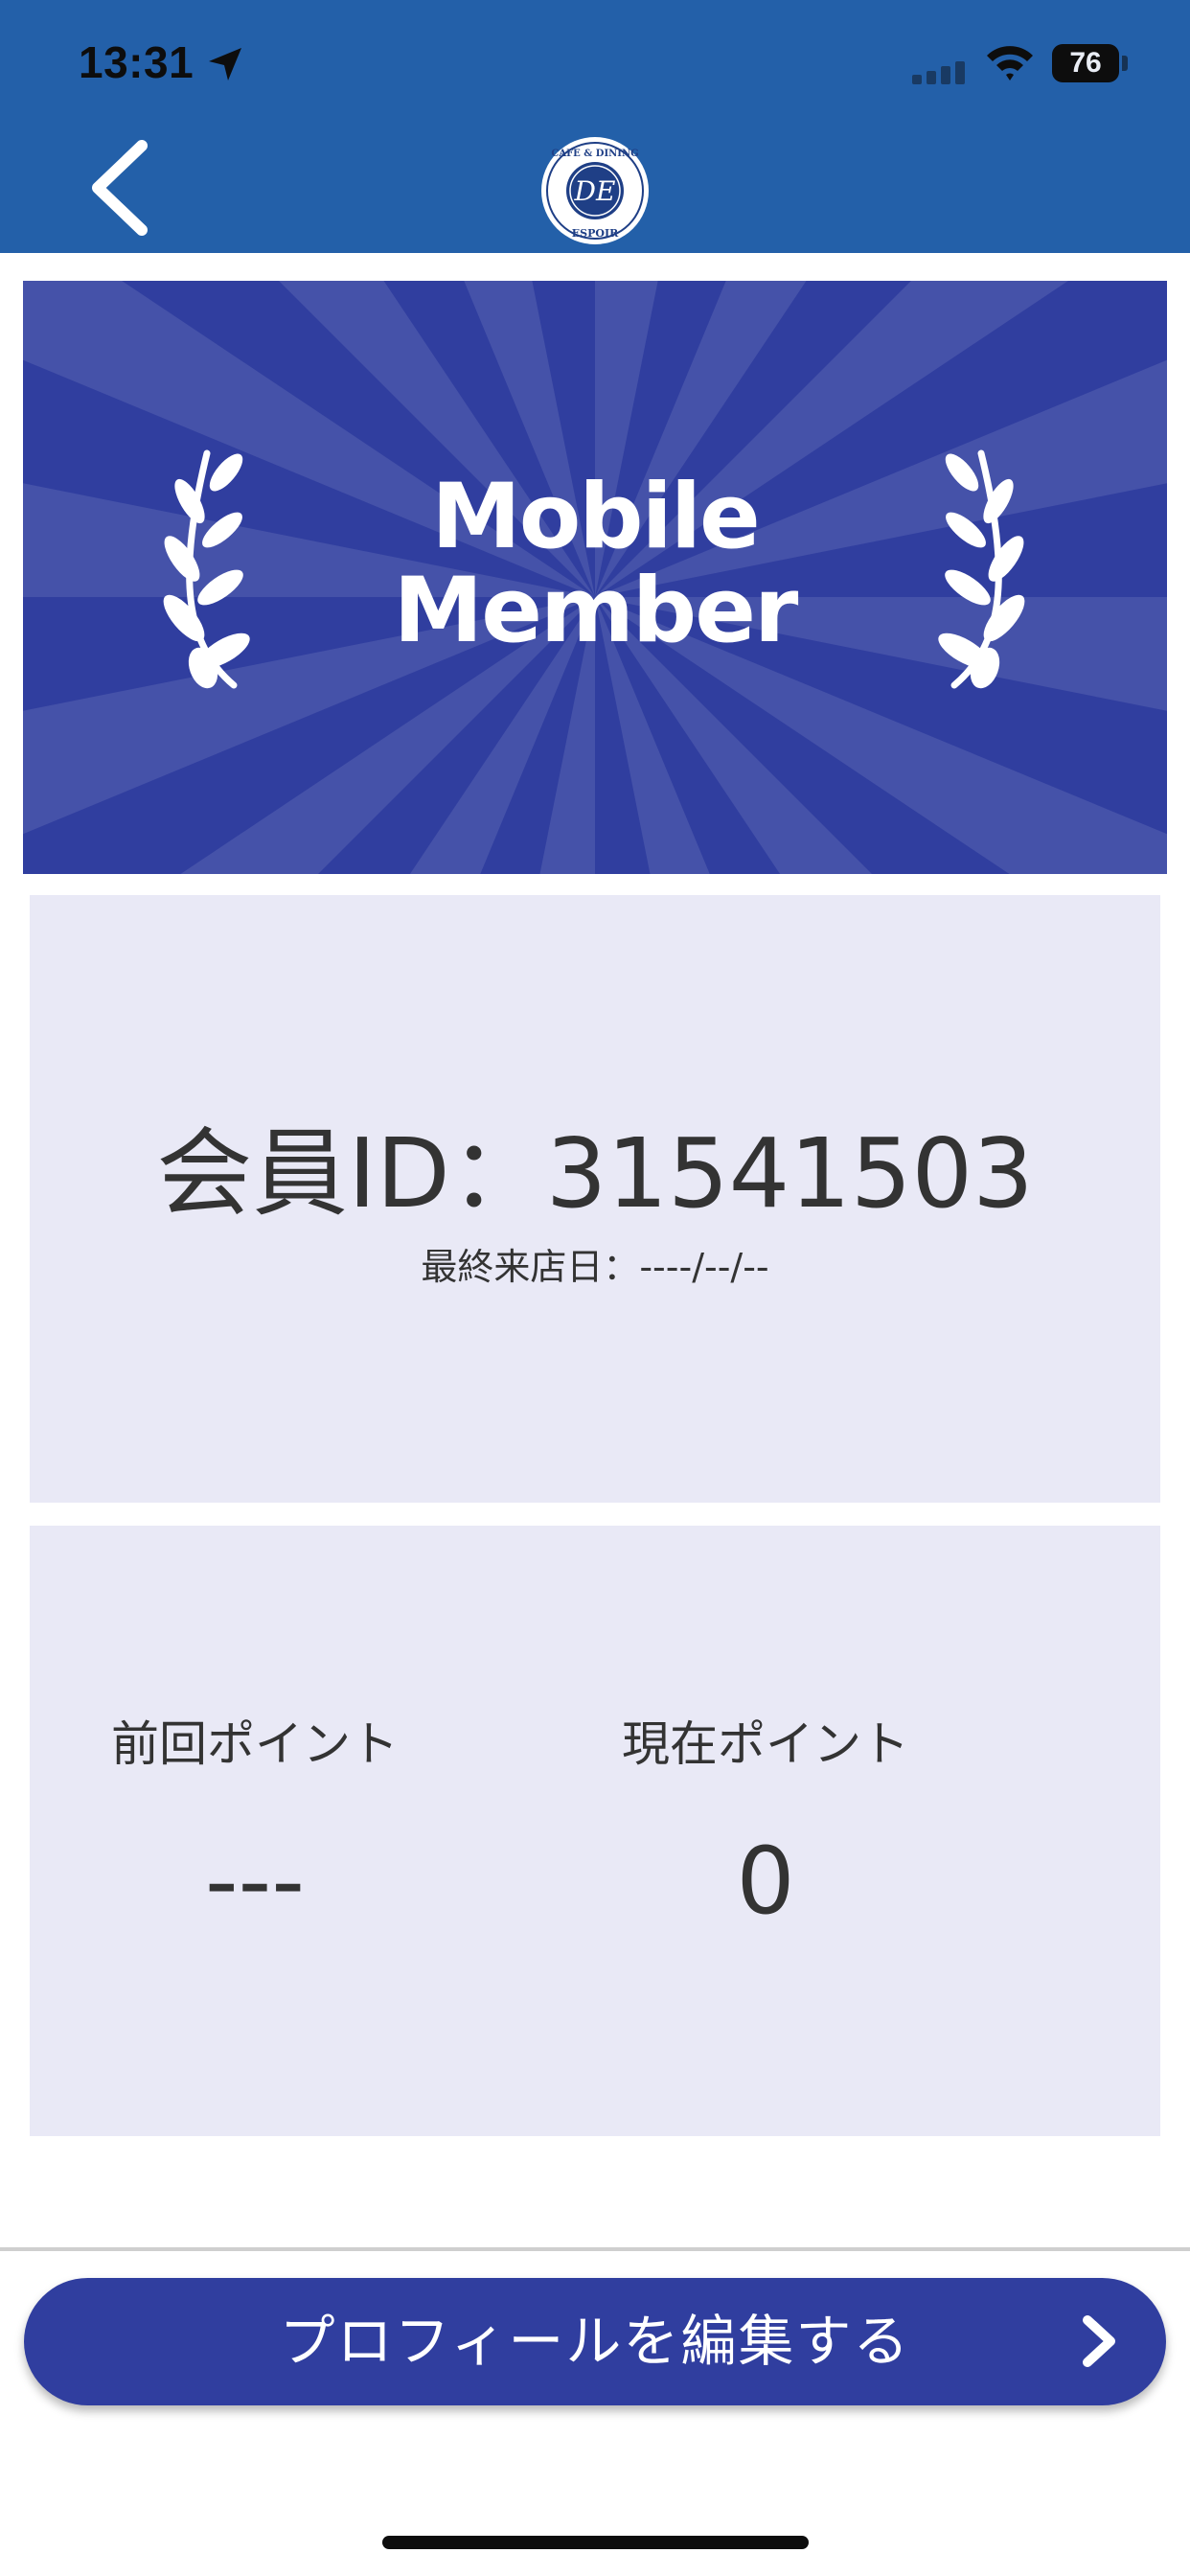 The height and width of the screenshot is (2576, 1190). Describe the element at coordinates (596, 517) in the screenshot. I see `banner-title-line1: Mobile` at that location.